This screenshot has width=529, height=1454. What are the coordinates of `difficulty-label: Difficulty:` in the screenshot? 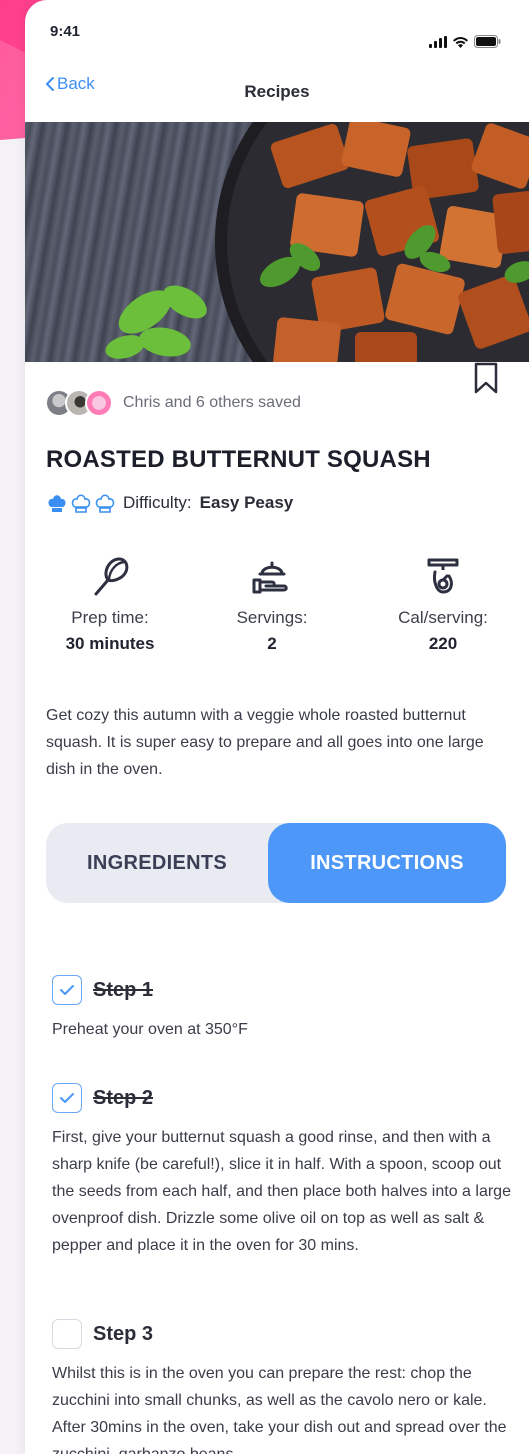 It's located at (157, 502).